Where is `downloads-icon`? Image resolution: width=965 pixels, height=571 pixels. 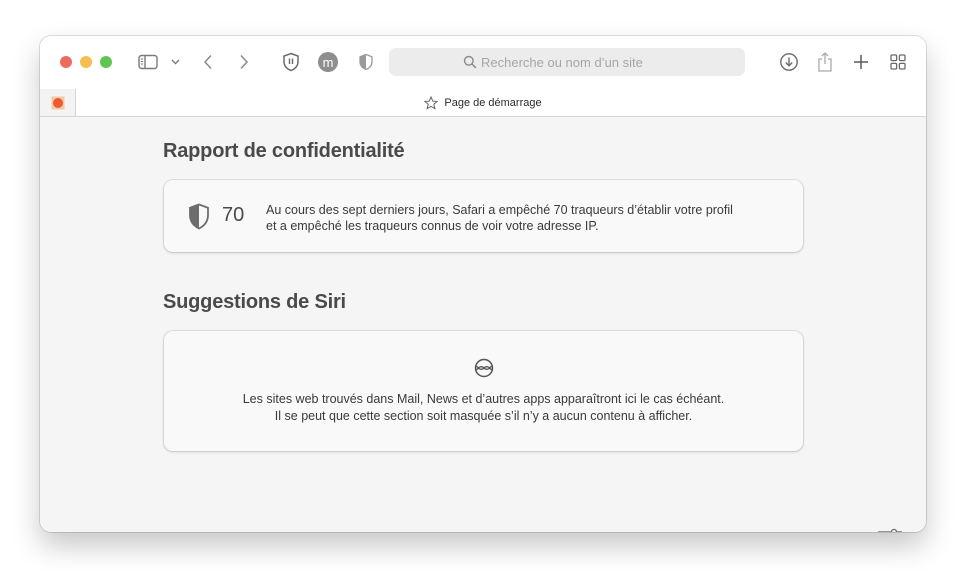 downloads-icon is located at coordinates (789, 62).